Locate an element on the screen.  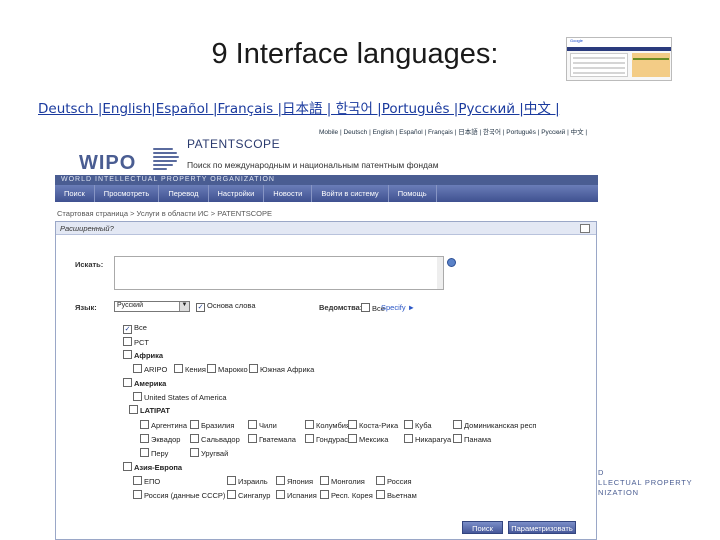
search-button: Поиск is located at coordinates (482, 527).